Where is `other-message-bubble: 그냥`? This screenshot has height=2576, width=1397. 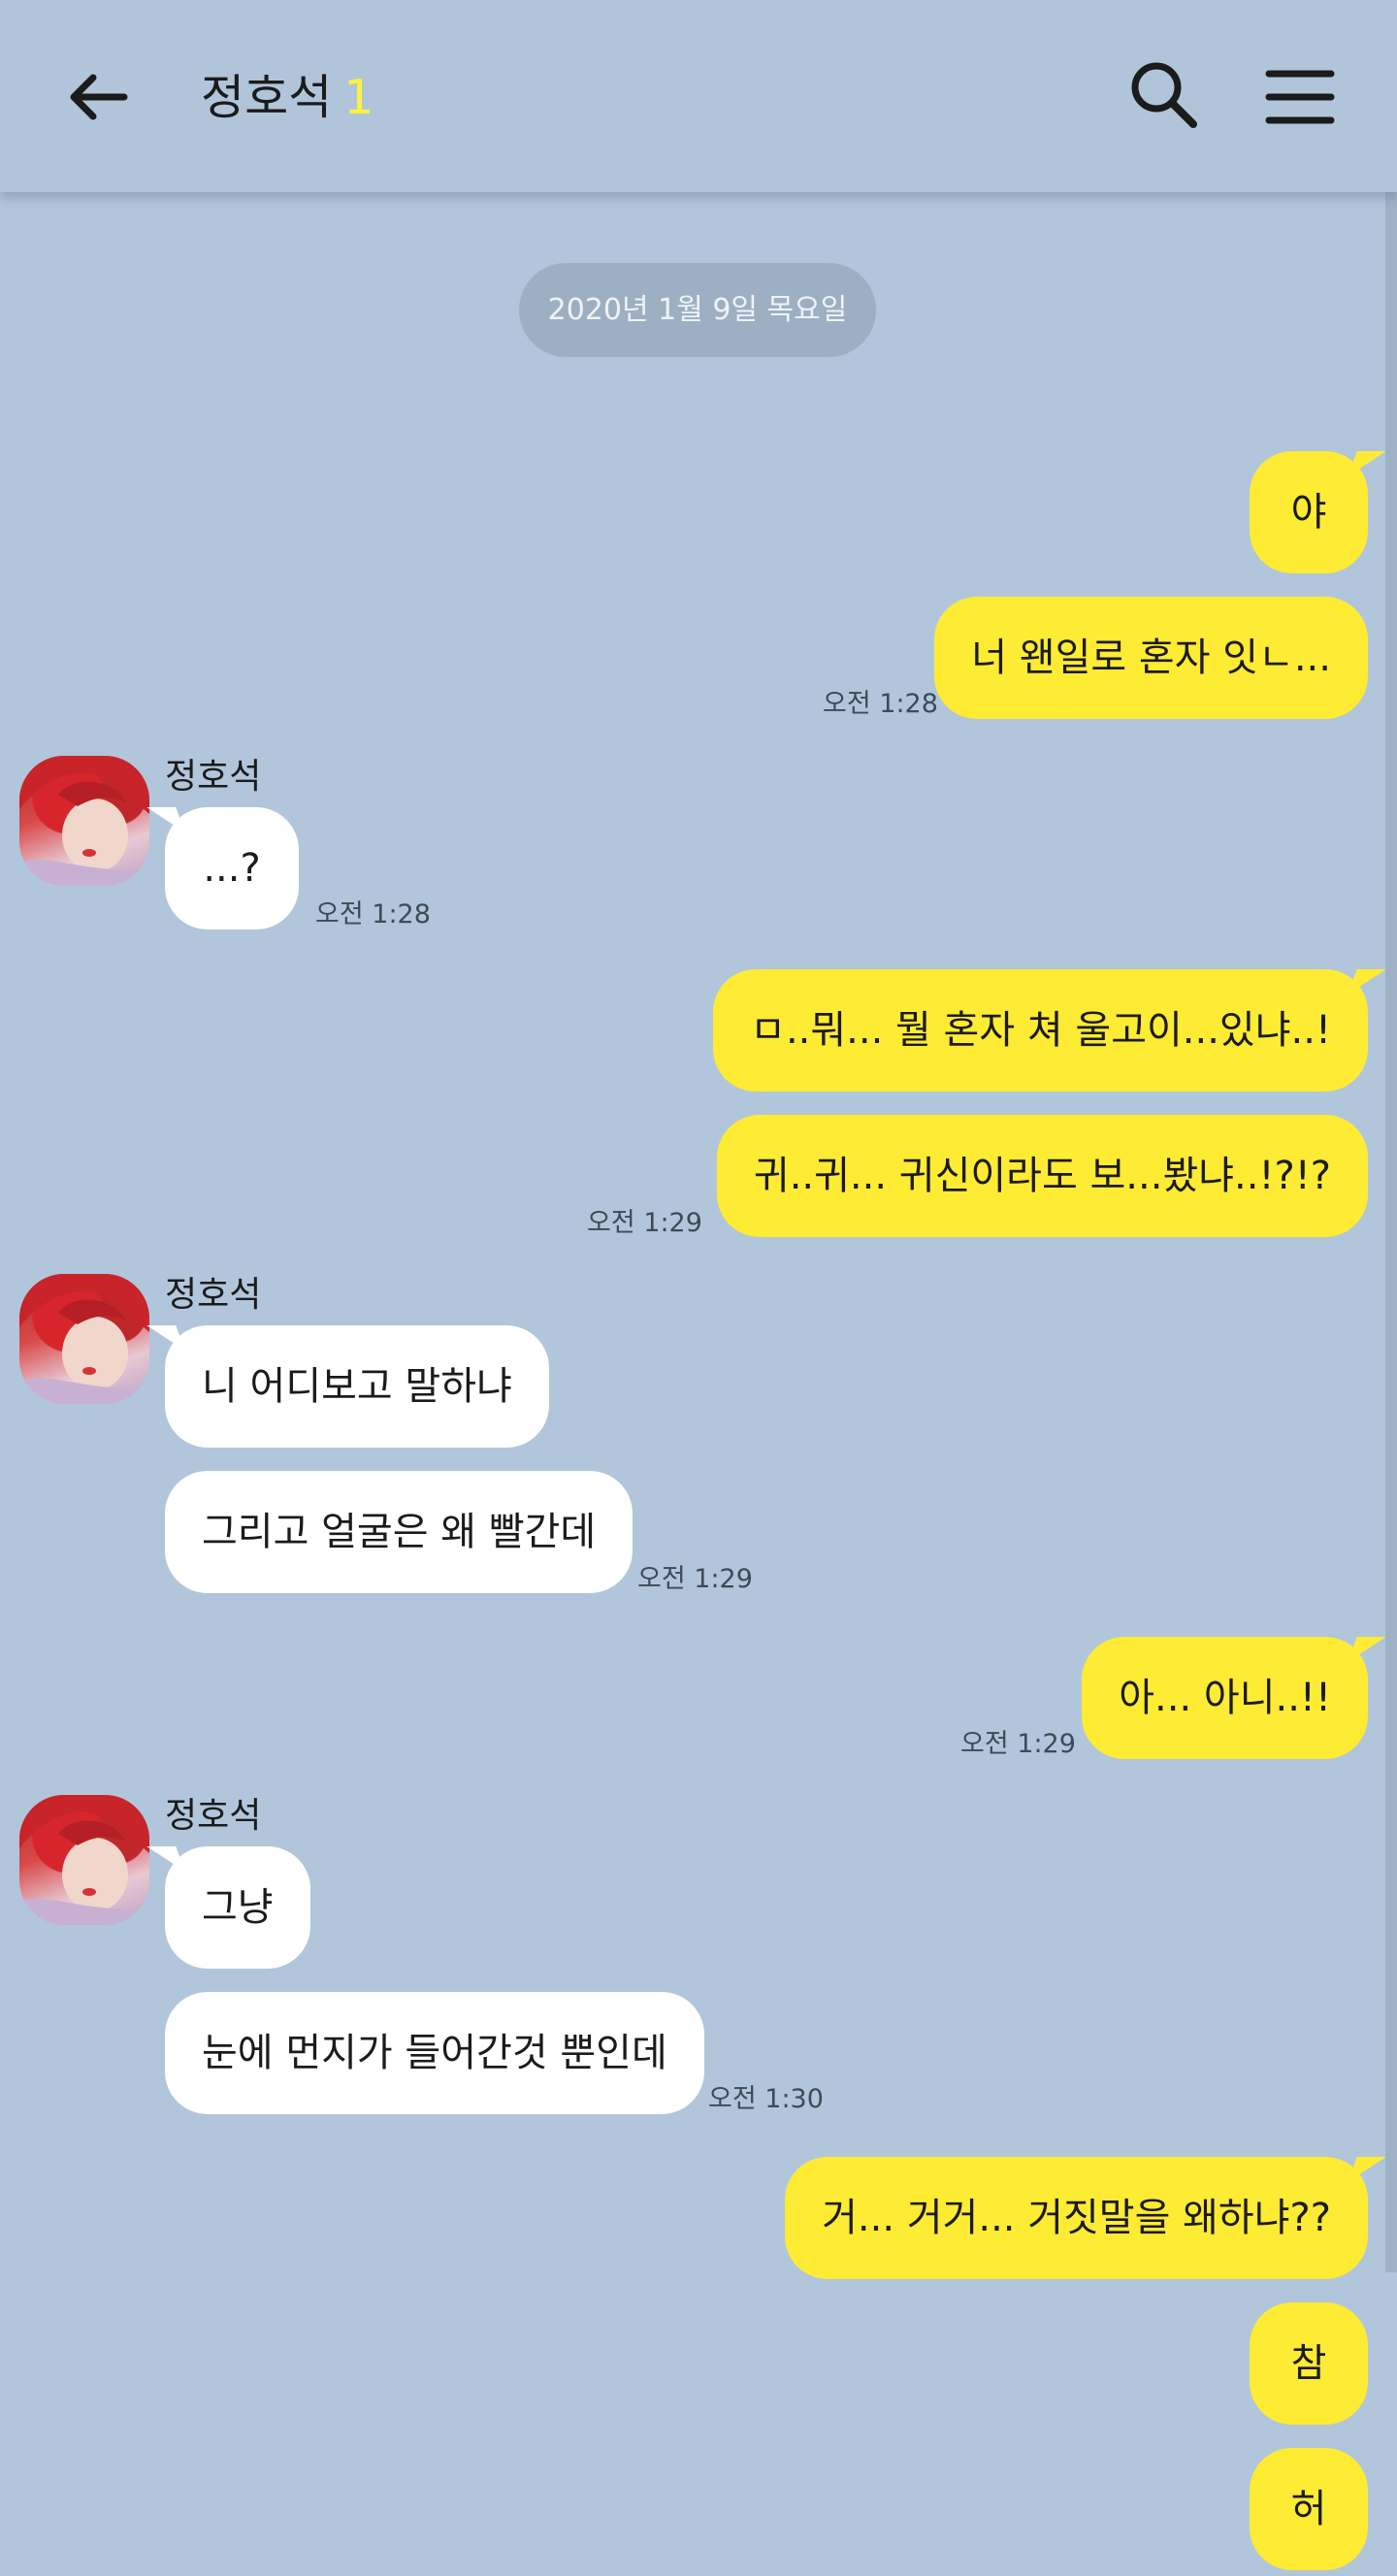 other-message-bubble: 그냥 is located at coordinates (237, 1908).